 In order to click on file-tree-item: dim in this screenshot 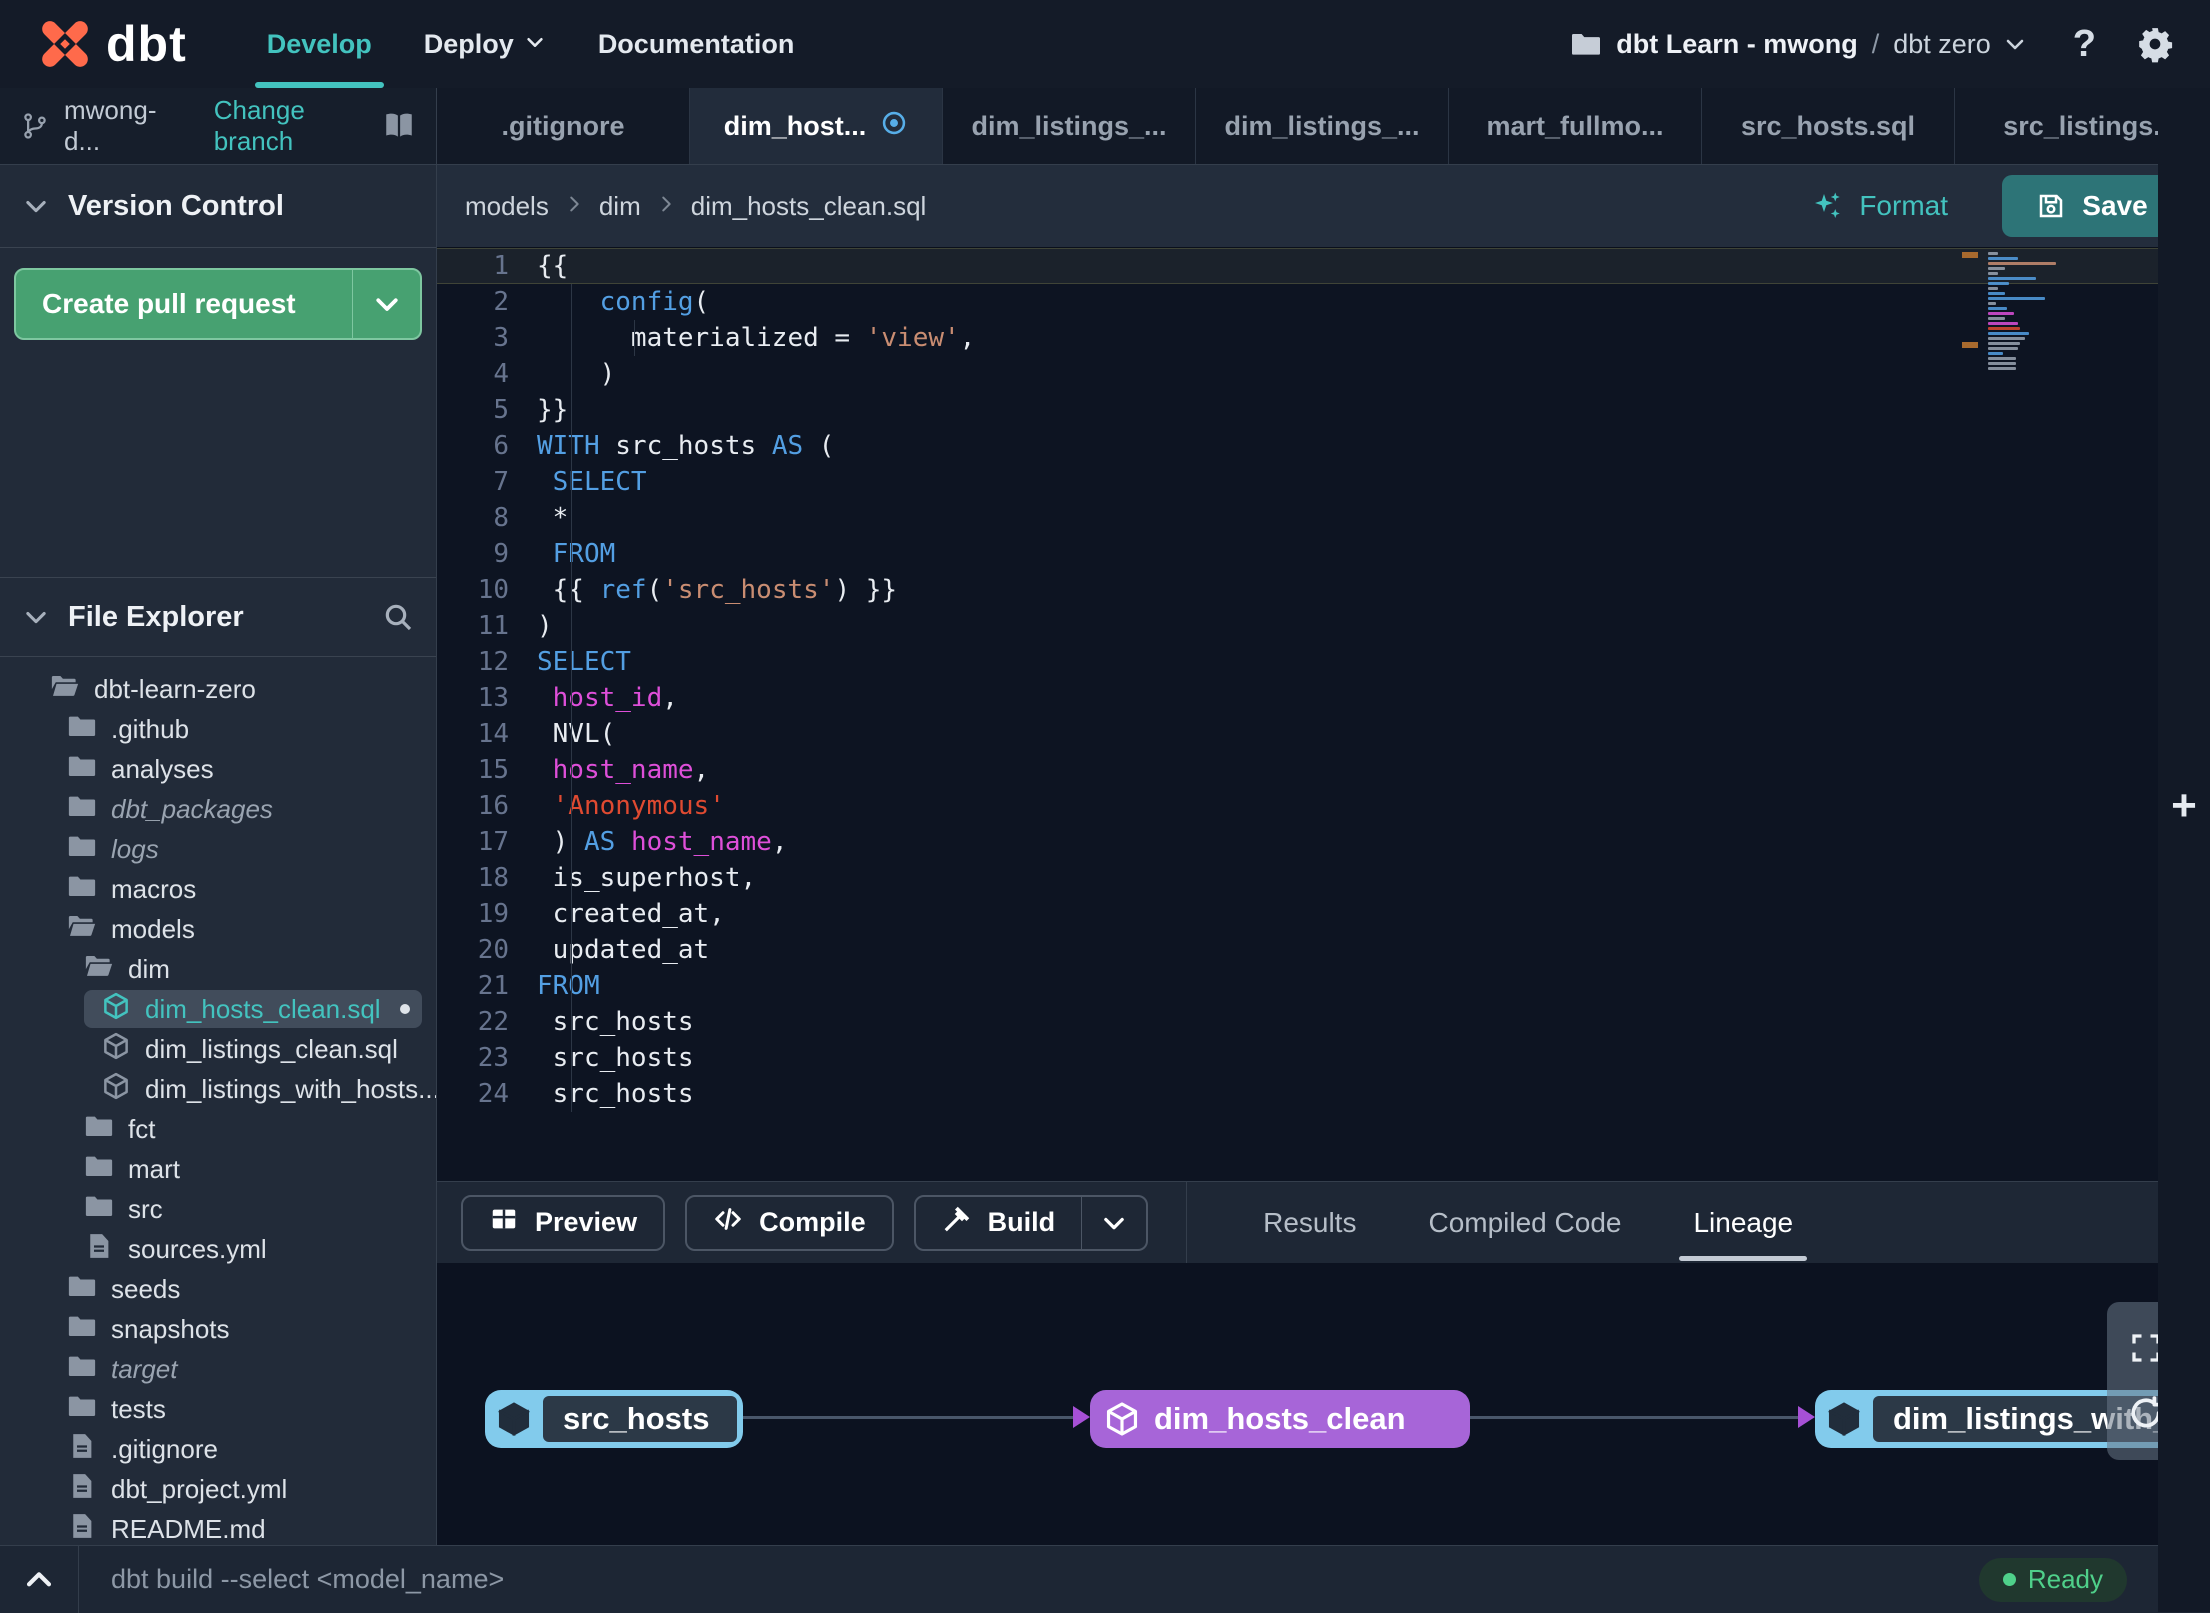, I will do `click(218, 969)`.